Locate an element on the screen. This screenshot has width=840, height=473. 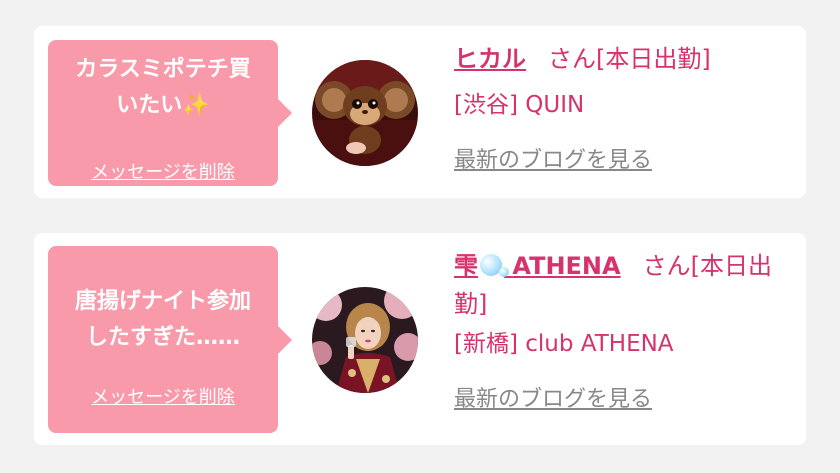
message-bubble: 唐揚げナイト参加 したすぎた…… メッセージを削除 is located at coordinates (170, 339).